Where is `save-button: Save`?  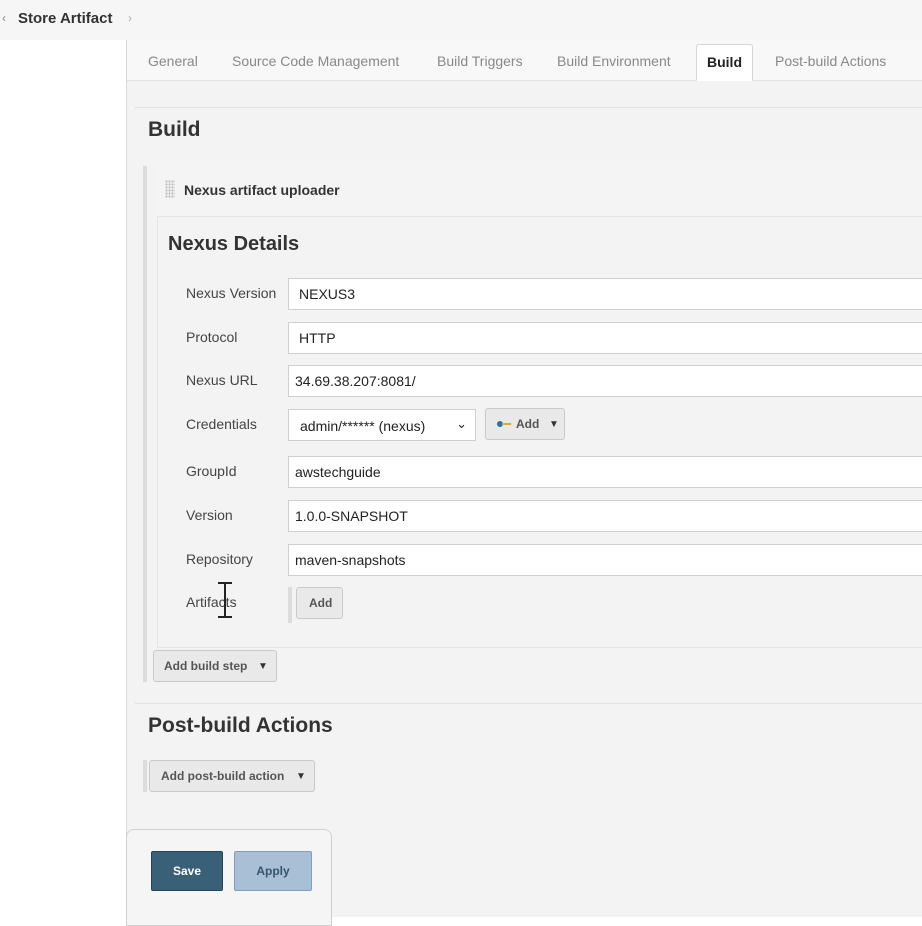
save-button: Save is located at coordinates (187, 871).